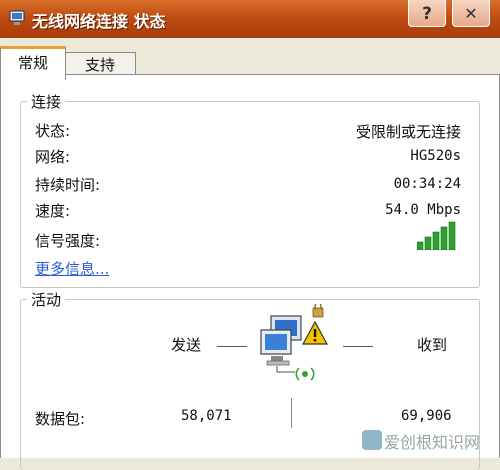  Describe the element at coordinates (99, 21) in the screenshot. I see `window-title: 无线网络连接 状态` at that location.